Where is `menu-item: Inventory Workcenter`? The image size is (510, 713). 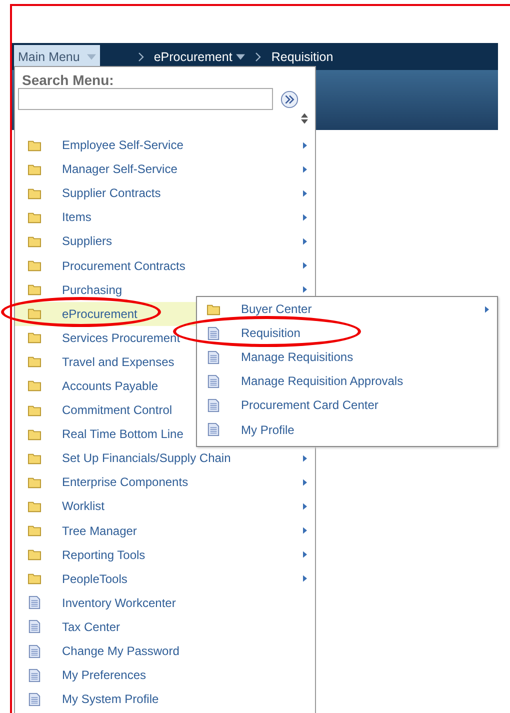
menu-item: Inventory Workcenter is located at coordinates (165, 602).